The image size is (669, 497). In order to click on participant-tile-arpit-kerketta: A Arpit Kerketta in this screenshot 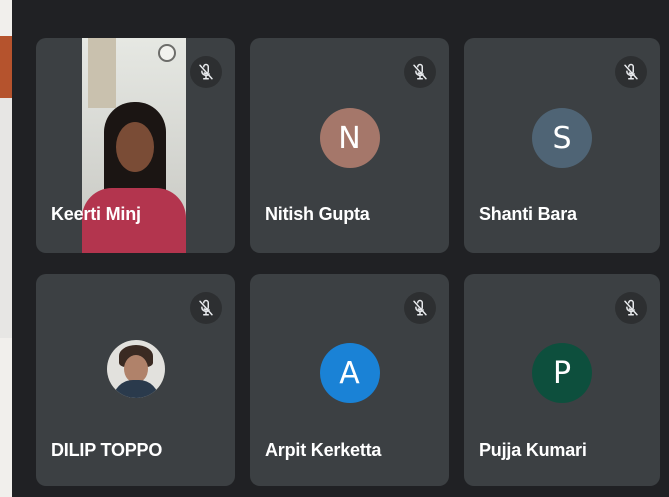, I will do `click(349, 380)`.